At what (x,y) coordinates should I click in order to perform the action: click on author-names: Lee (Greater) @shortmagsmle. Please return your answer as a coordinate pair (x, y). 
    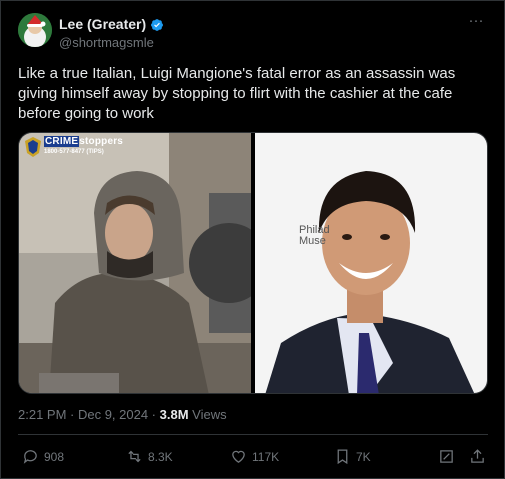
    Looking at the image, I should click on (111, 33).